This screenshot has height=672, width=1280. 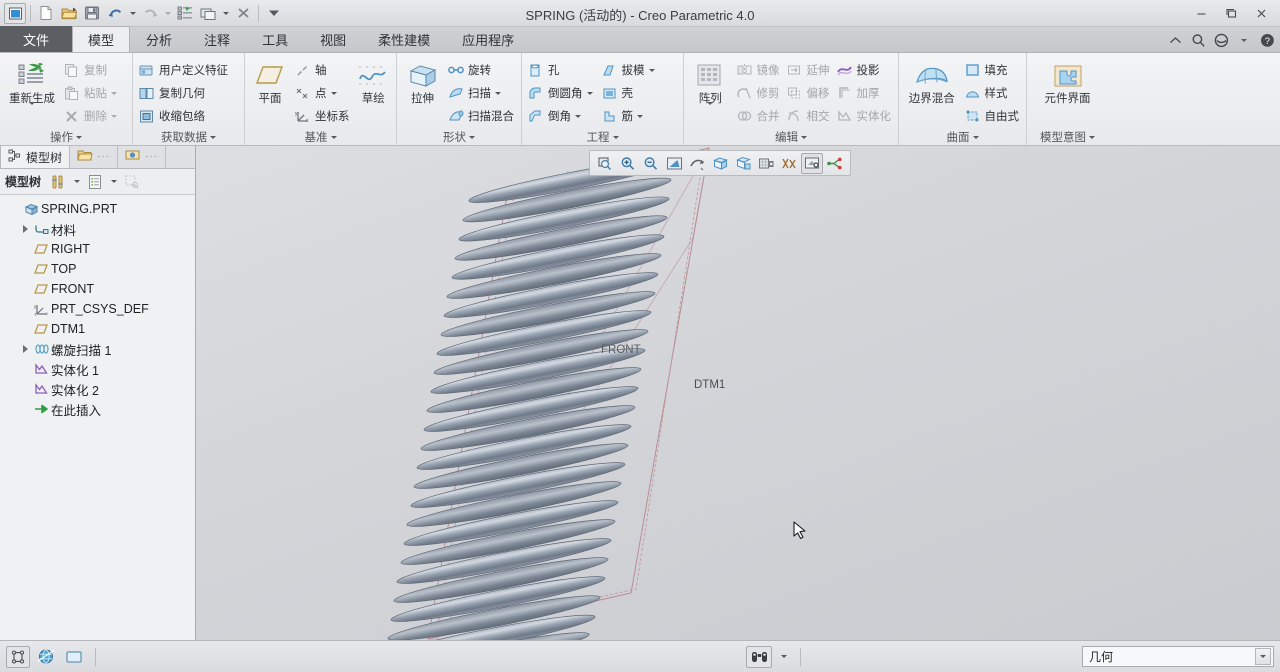 I want to click on display-style-icon, so click(x=720, y=163).